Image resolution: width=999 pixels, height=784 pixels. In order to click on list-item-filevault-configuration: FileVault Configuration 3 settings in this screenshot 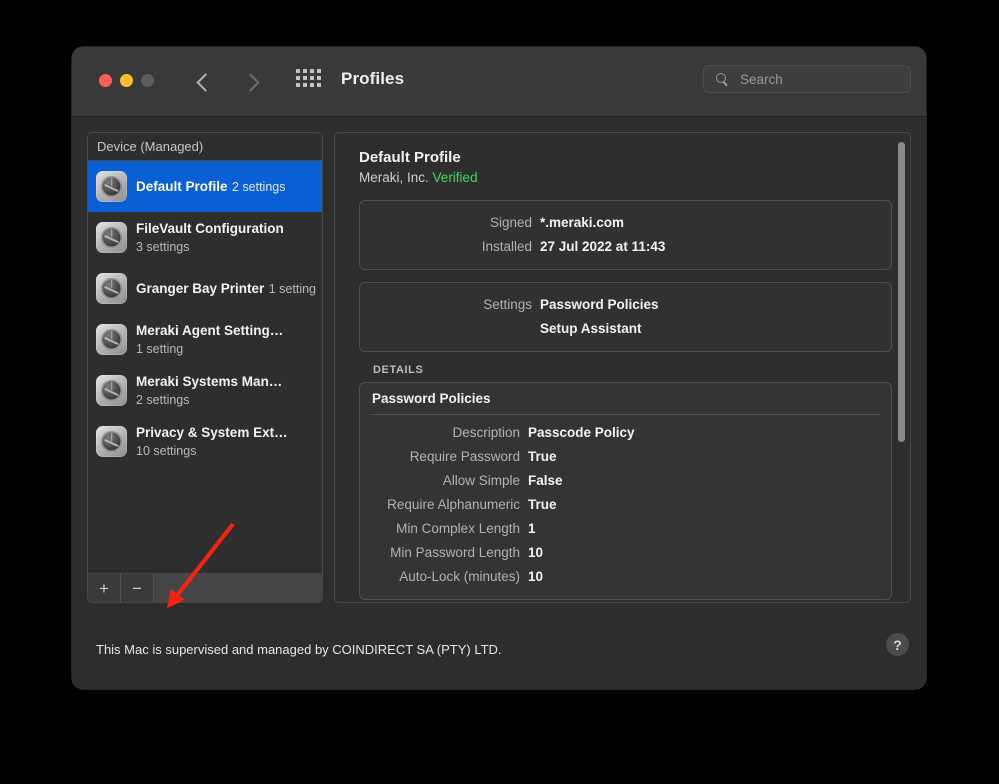, I will do `click(205, 237)`.